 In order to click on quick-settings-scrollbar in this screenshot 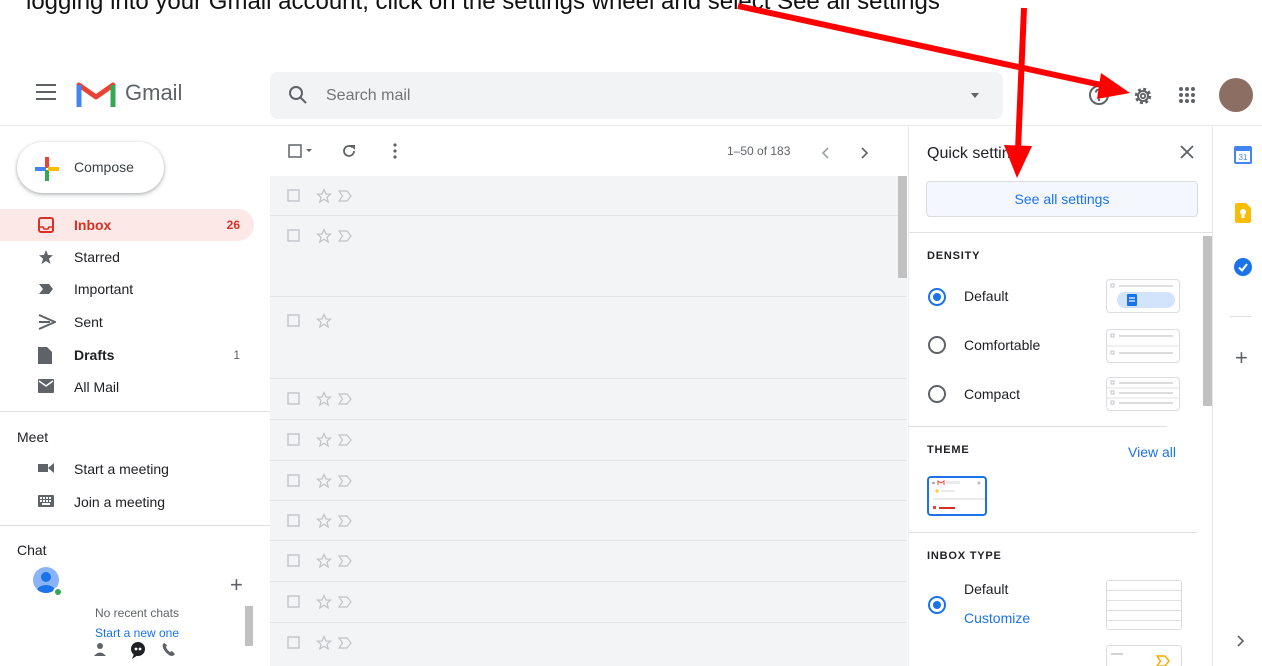, I will do `click(1207, 321)`.